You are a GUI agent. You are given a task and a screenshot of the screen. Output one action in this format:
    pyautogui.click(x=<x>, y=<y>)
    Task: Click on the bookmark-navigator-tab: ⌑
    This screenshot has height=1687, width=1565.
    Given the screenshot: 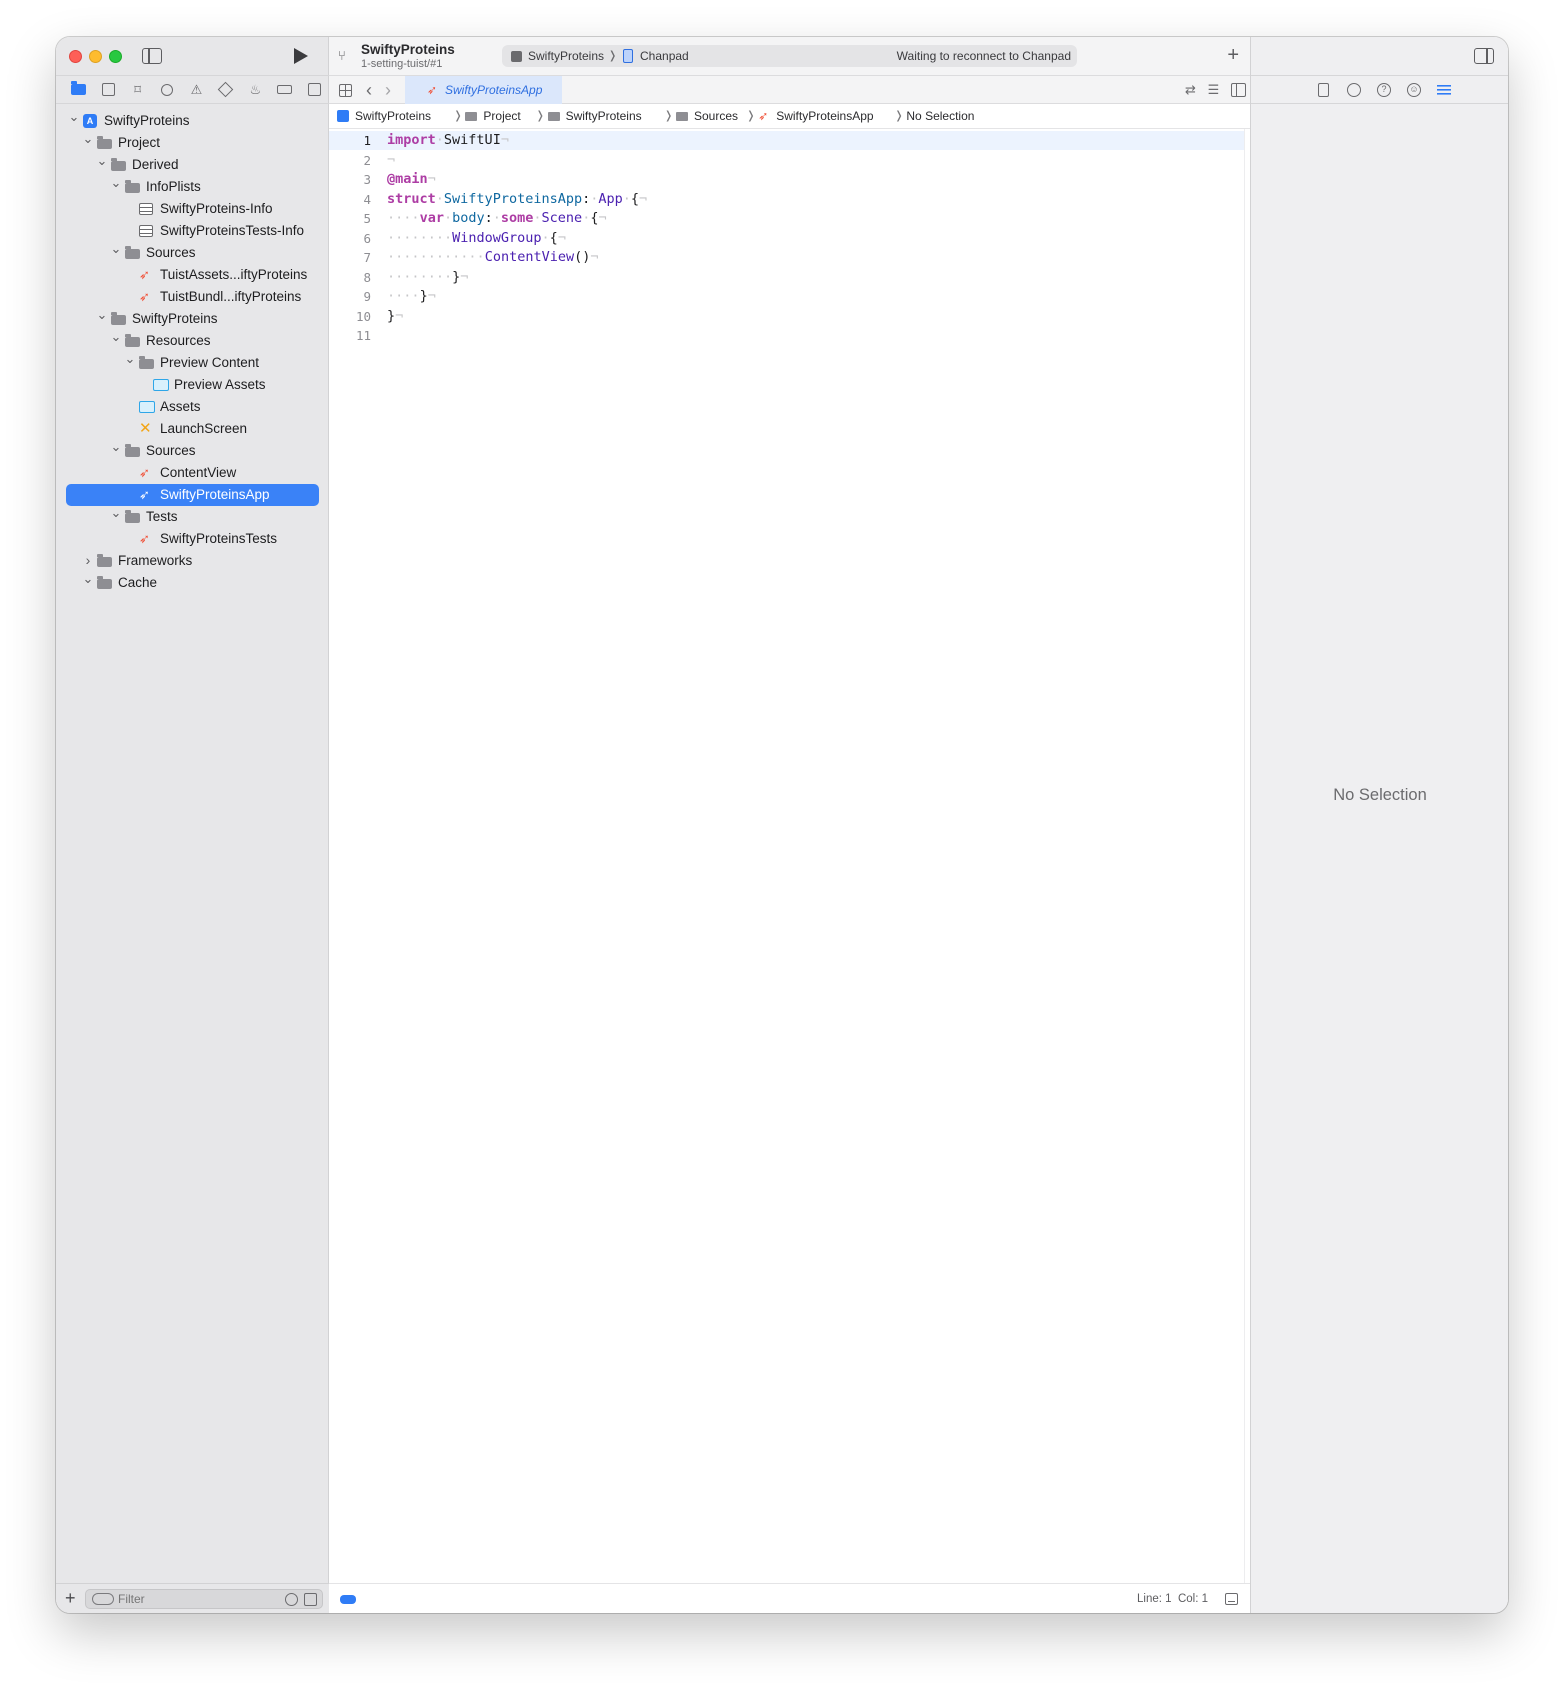 What is the action you would take?
    pyautogui.click(x=137, y=90)
    